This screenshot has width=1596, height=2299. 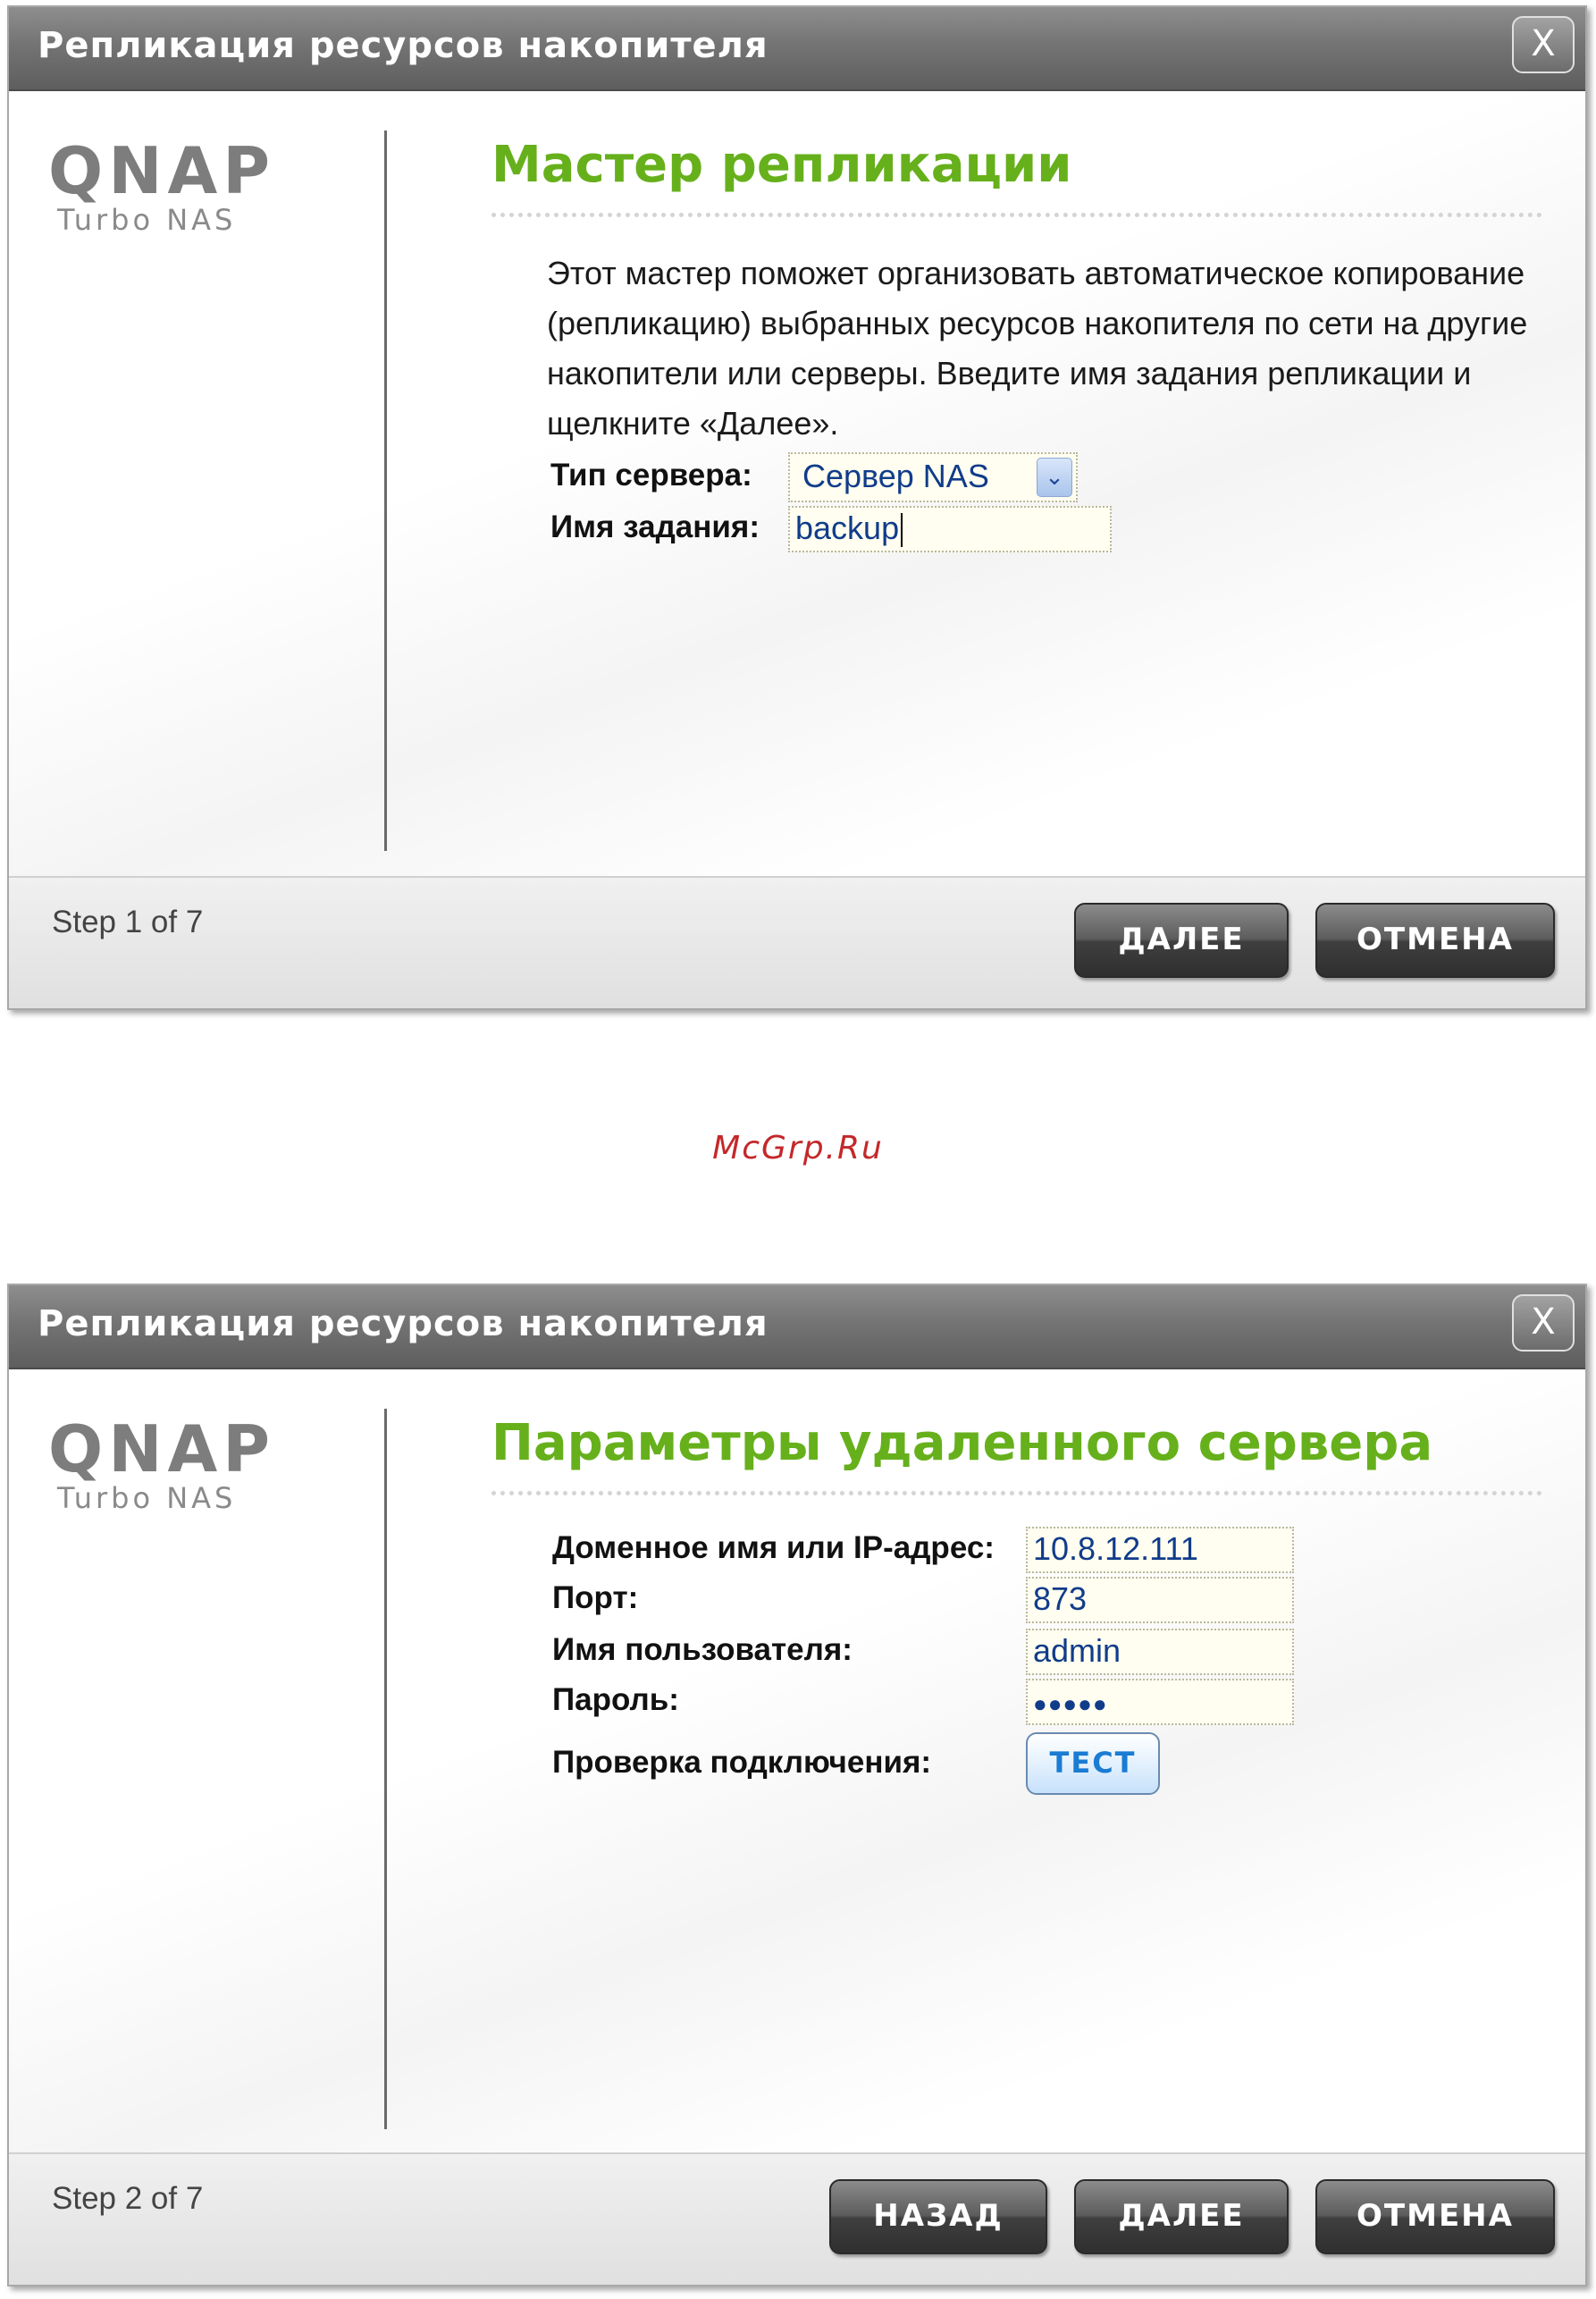 I want to click on test-button: ТЕСТ, so click(x=1093, y=1763).